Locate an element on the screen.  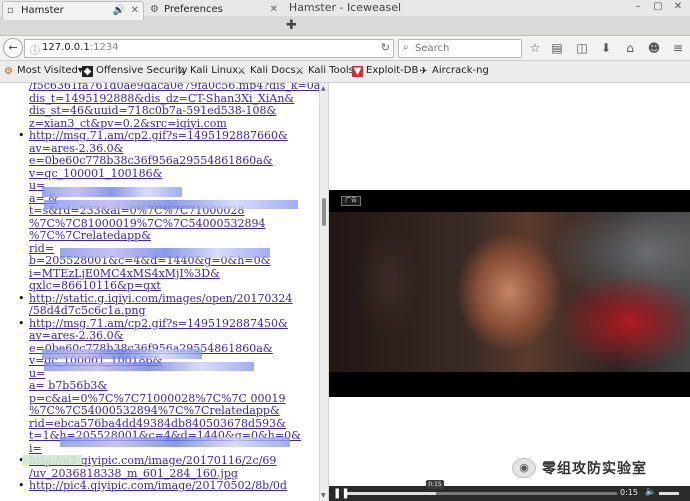
url-link-line: av=ares-2.36.0& is located at coordinates (76, 335).